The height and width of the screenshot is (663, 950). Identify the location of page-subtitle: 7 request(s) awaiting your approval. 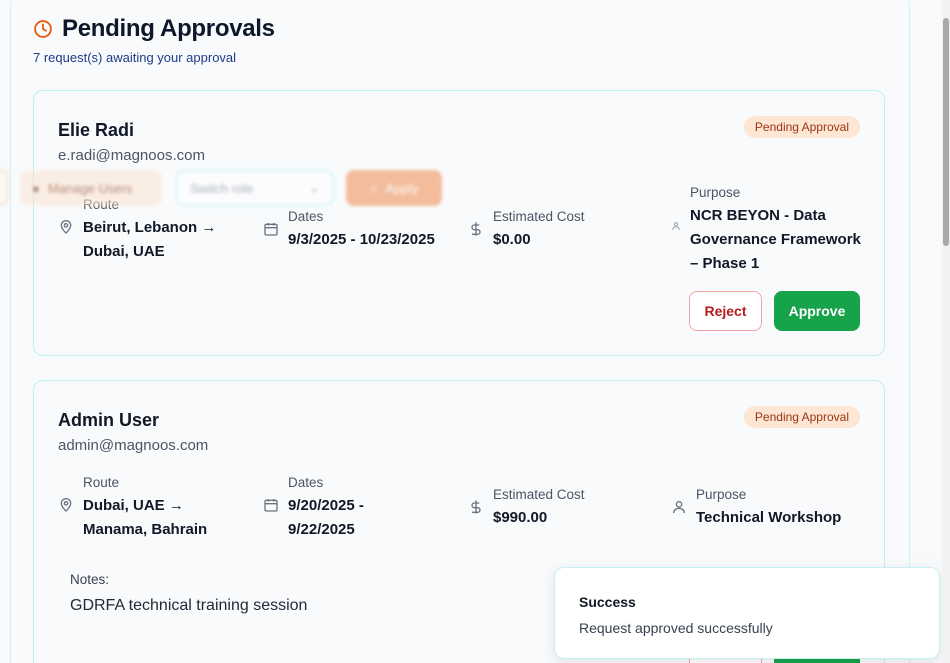
(135, 57).